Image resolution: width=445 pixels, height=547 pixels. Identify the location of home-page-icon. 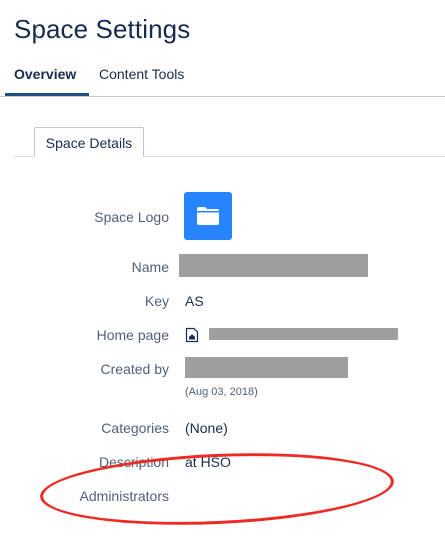
(192, 335).